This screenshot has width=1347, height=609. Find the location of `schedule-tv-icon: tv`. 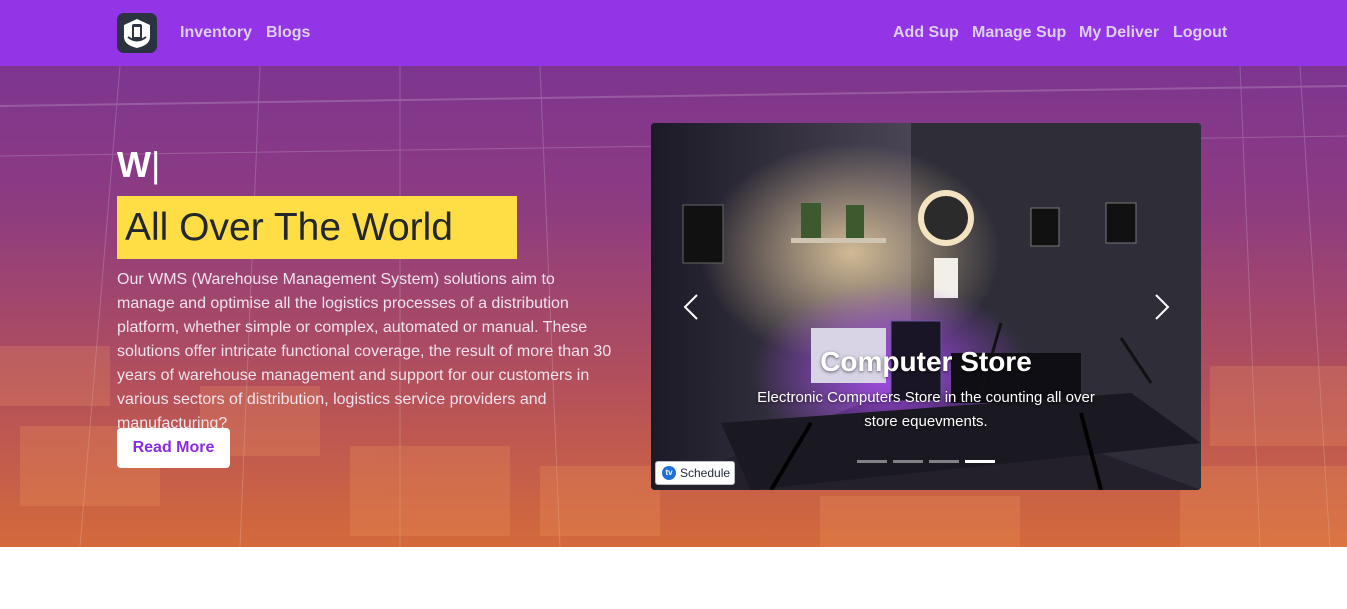

schedule-tv-icon: tv is located at coordinates (669, 473).